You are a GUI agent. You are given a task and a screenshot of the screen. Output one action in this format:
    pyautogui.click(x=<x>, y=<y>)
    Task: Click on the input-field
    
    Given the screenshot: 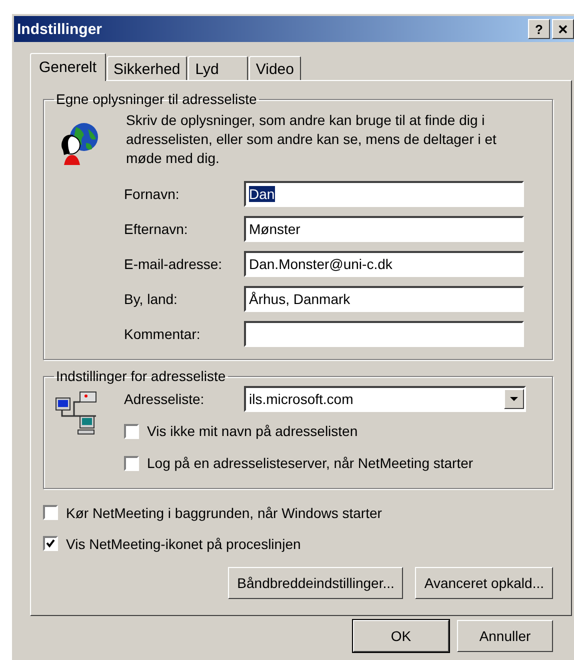 What is the action you would take?
    pyautogui.click(x=384, y=334)
    